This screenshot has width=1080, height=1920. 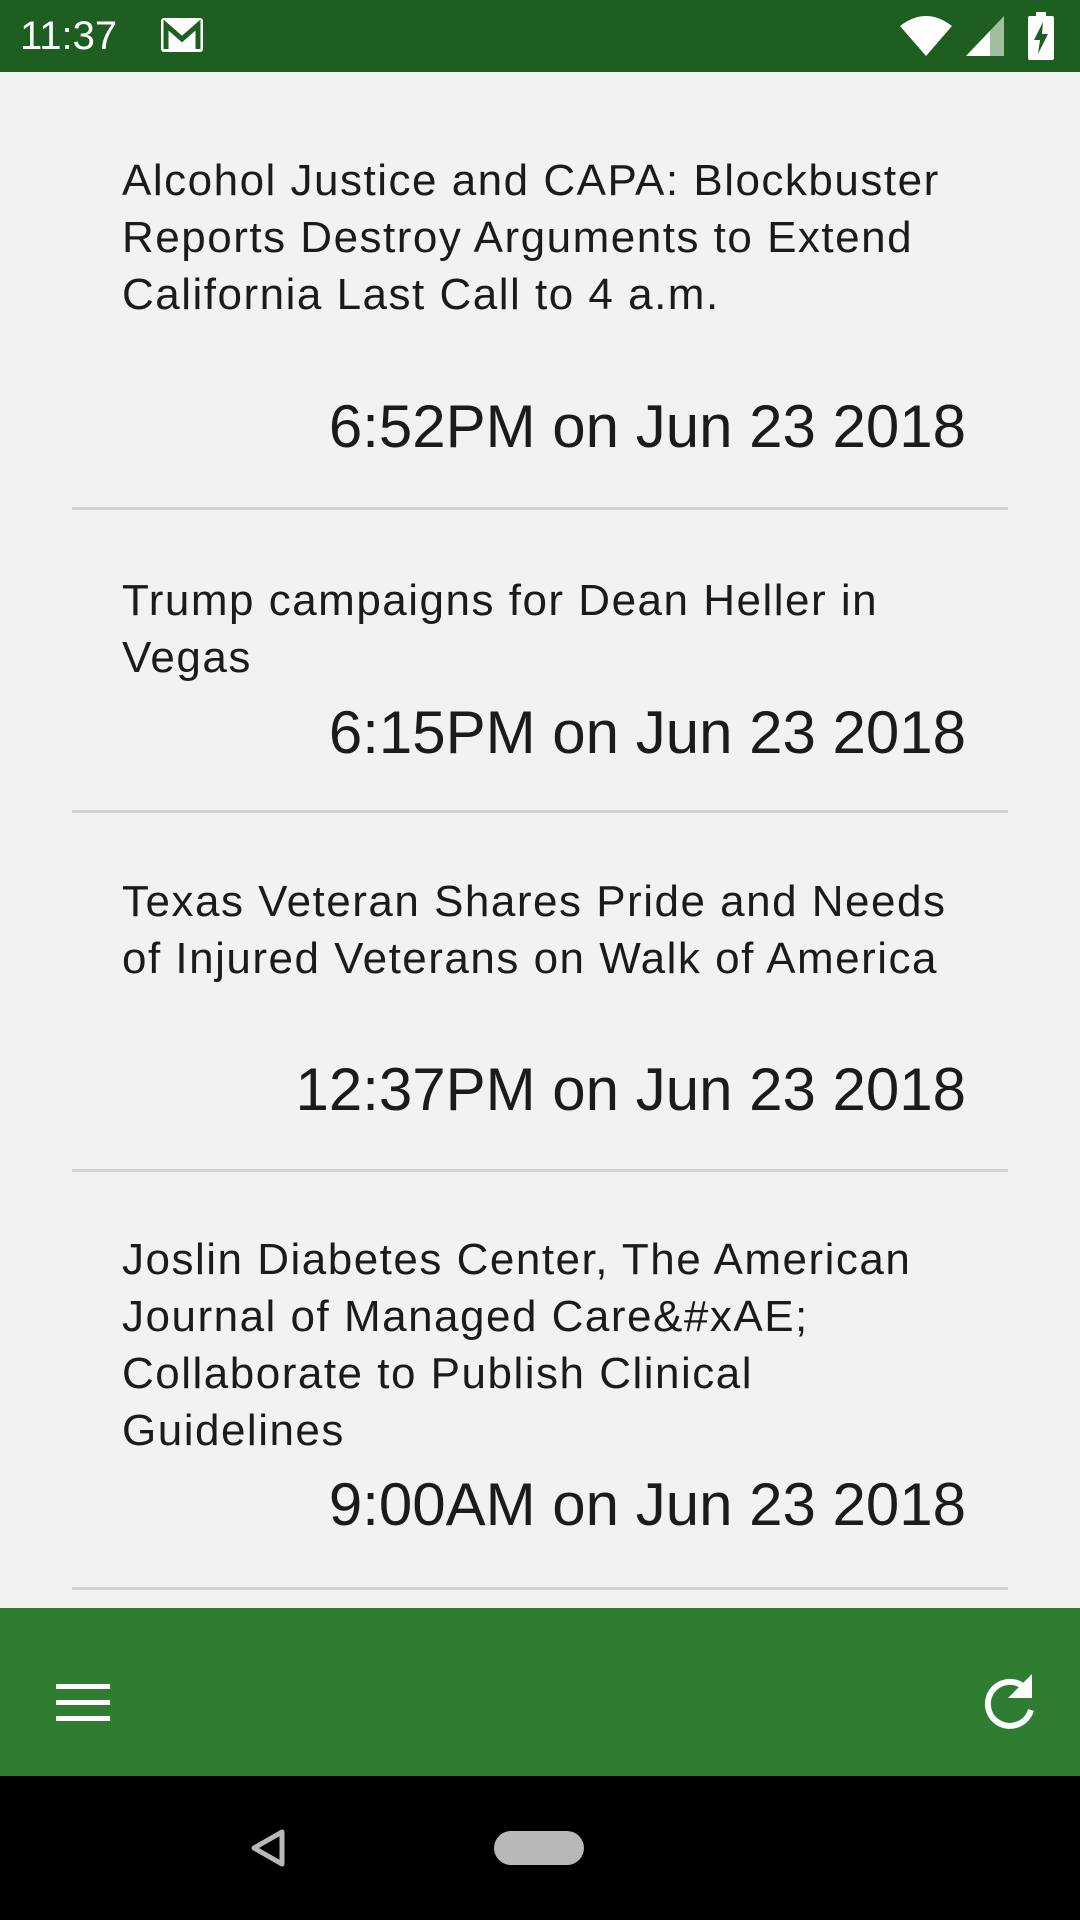 I want to click on item-date: 6:15PM on Jun 23 2018, so click(x=647, y=732).